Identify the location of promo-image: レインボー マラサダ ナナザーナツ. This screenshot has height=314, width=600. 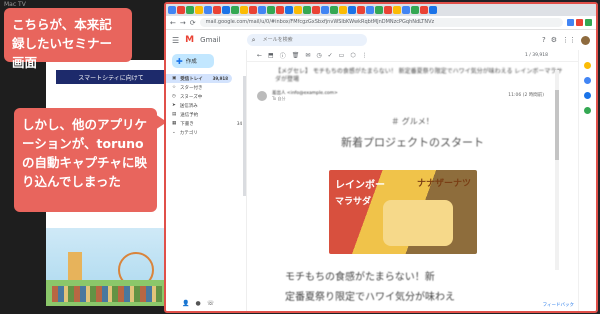
(403, 212).